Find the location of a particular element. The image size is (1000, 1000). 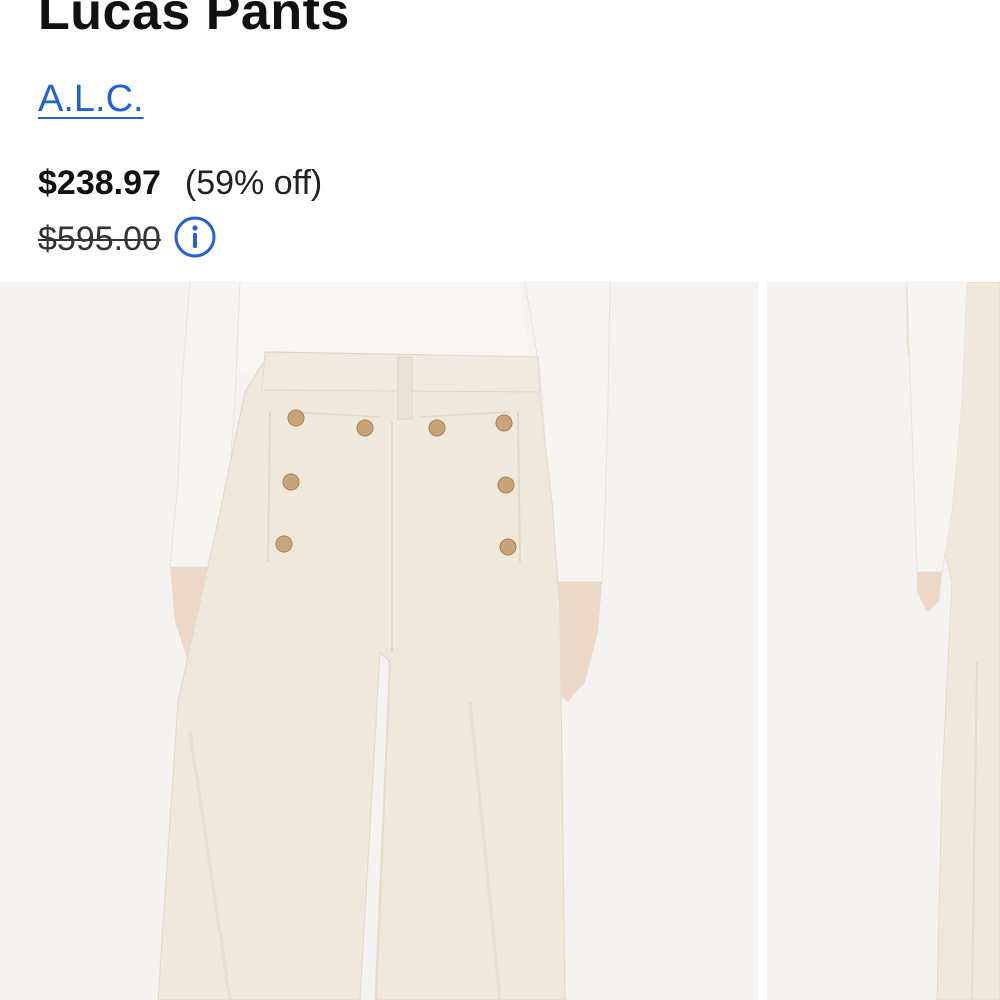

original-price-row: $595.00 is located at coordinates (127, 237).